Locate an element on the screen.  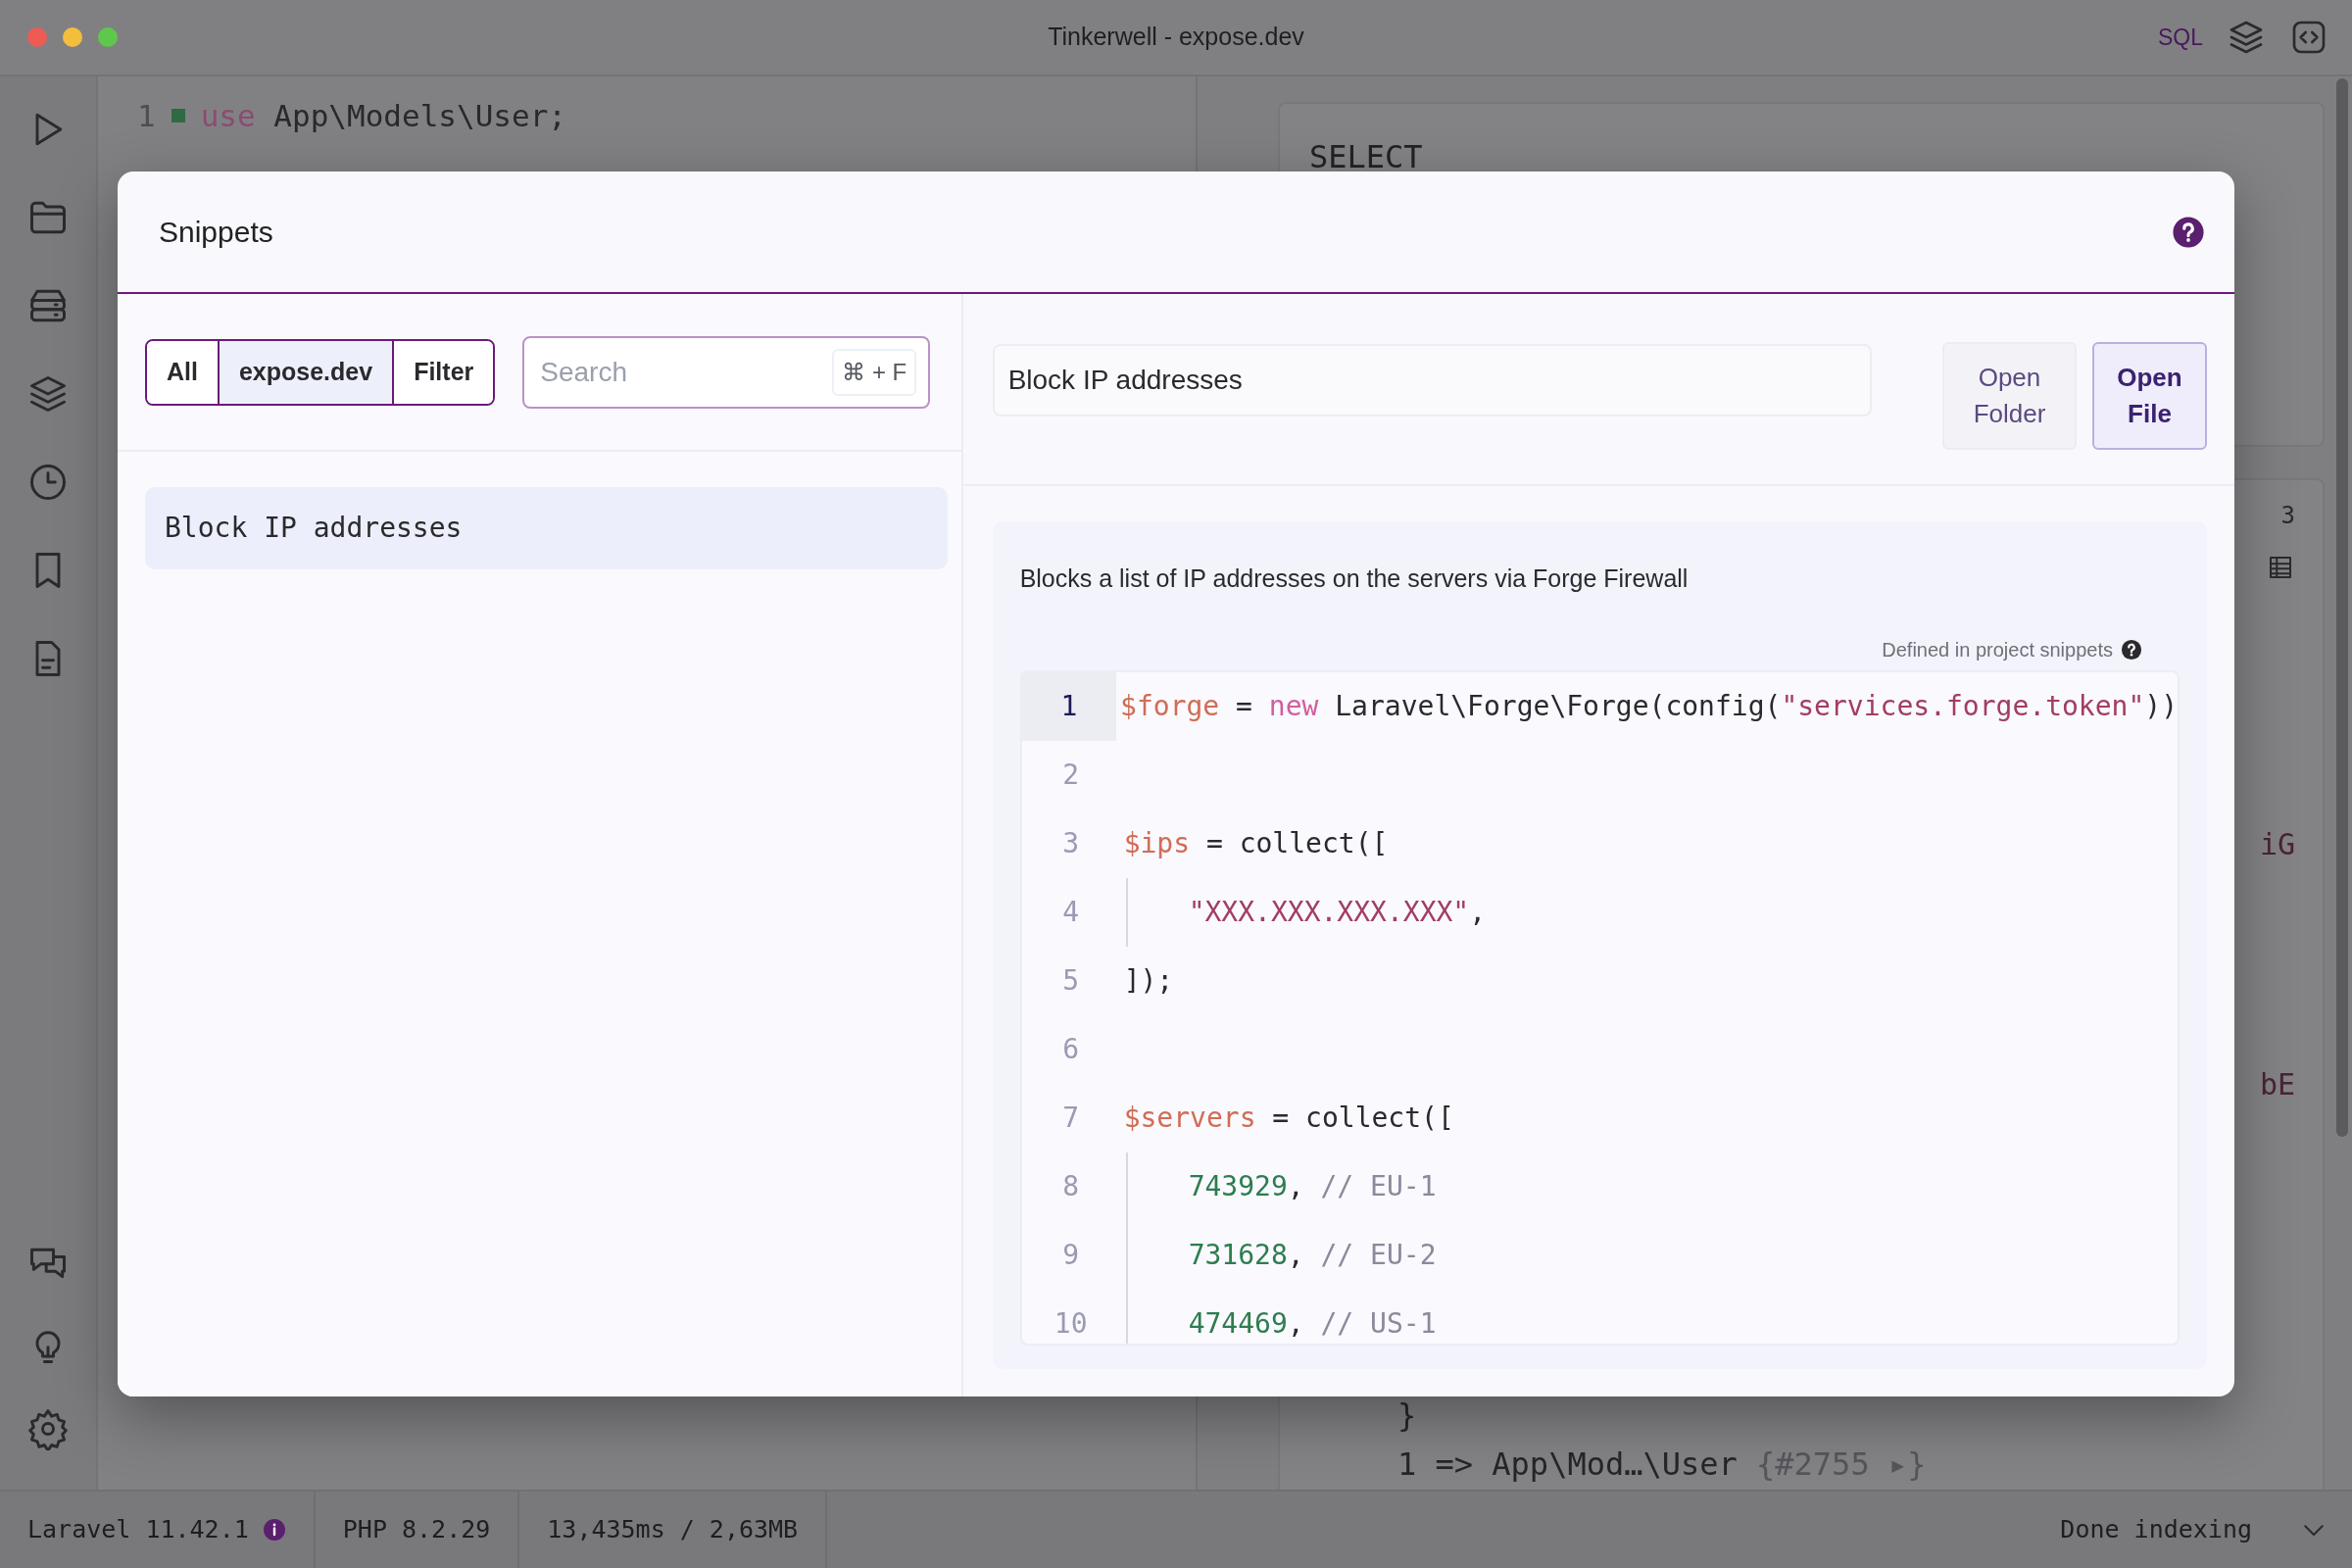
code-line: 474469, // US-1 is located at coordinates (1312, 1323).